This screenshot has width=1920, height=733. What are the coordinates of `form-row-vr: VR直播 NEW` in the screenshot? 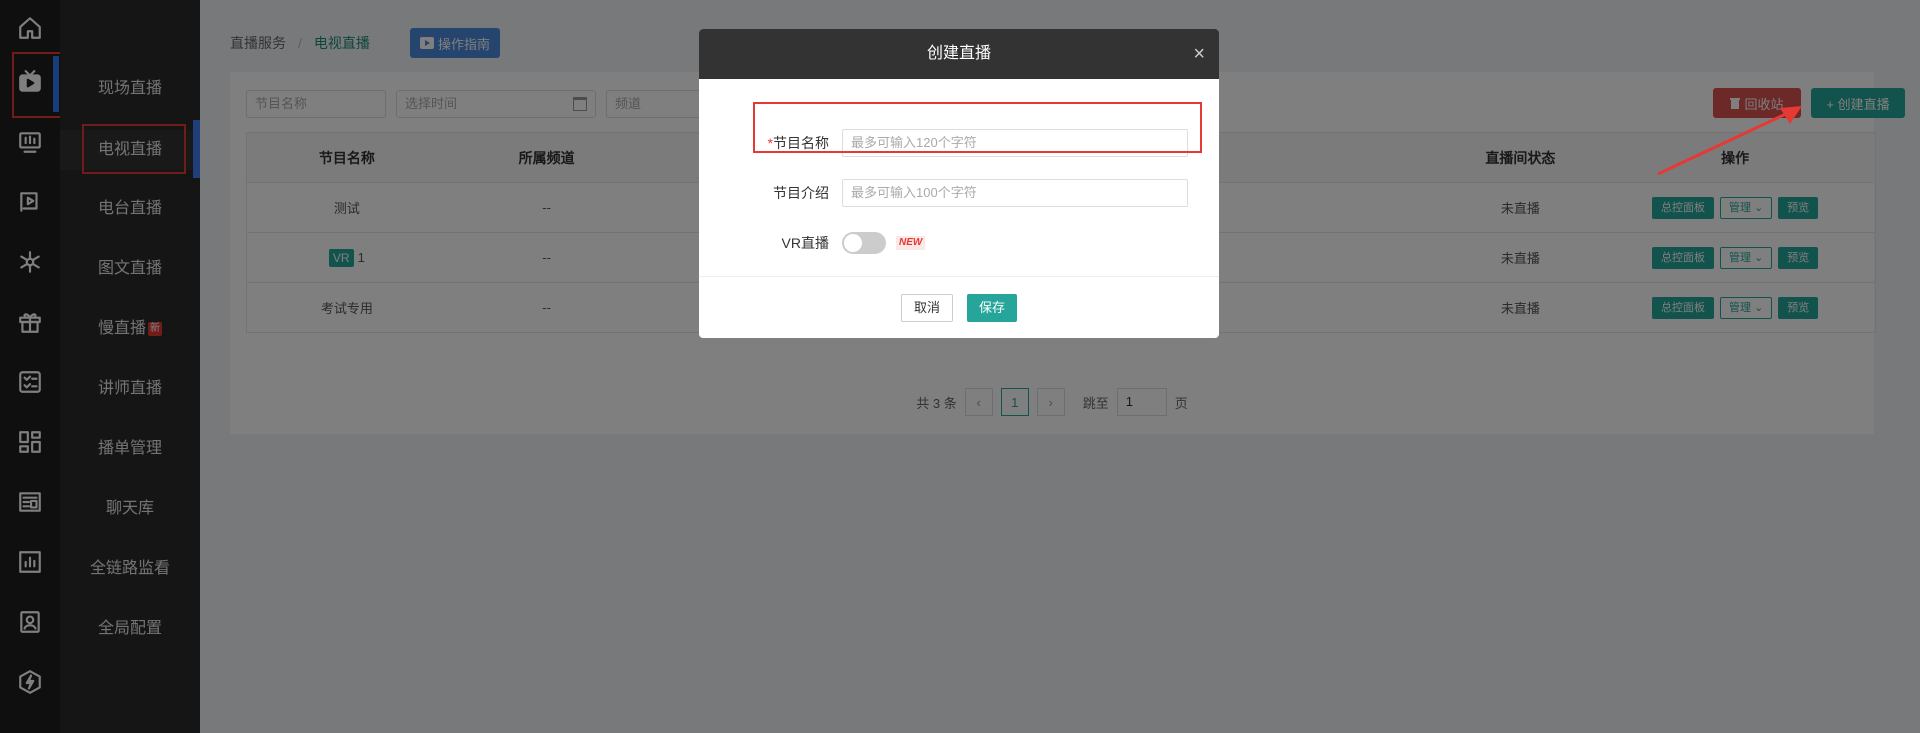 It's located at (959, 243).